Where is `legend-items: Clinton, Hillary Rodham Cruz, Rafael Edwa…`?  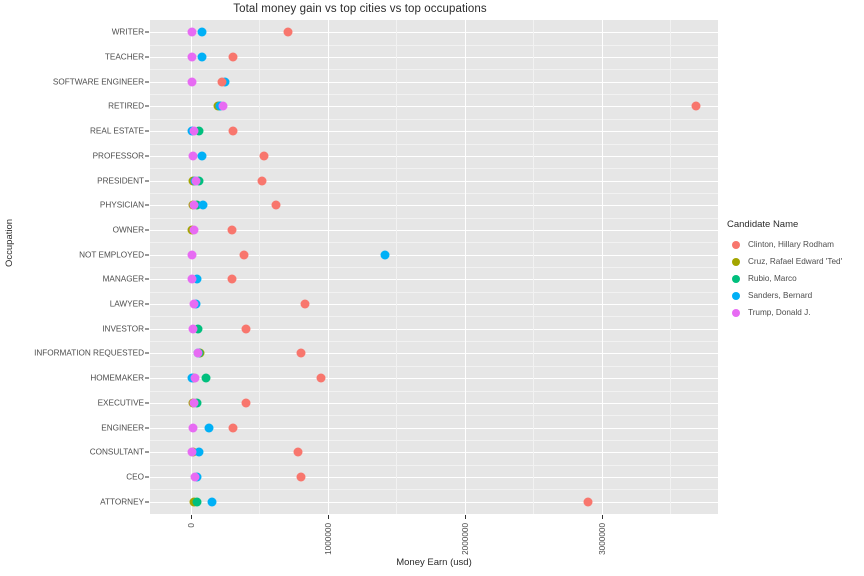
legend-items: Clinton, Hillary Rodham Cruz, Rafael Edwa… is located at coordinates (784, 278).